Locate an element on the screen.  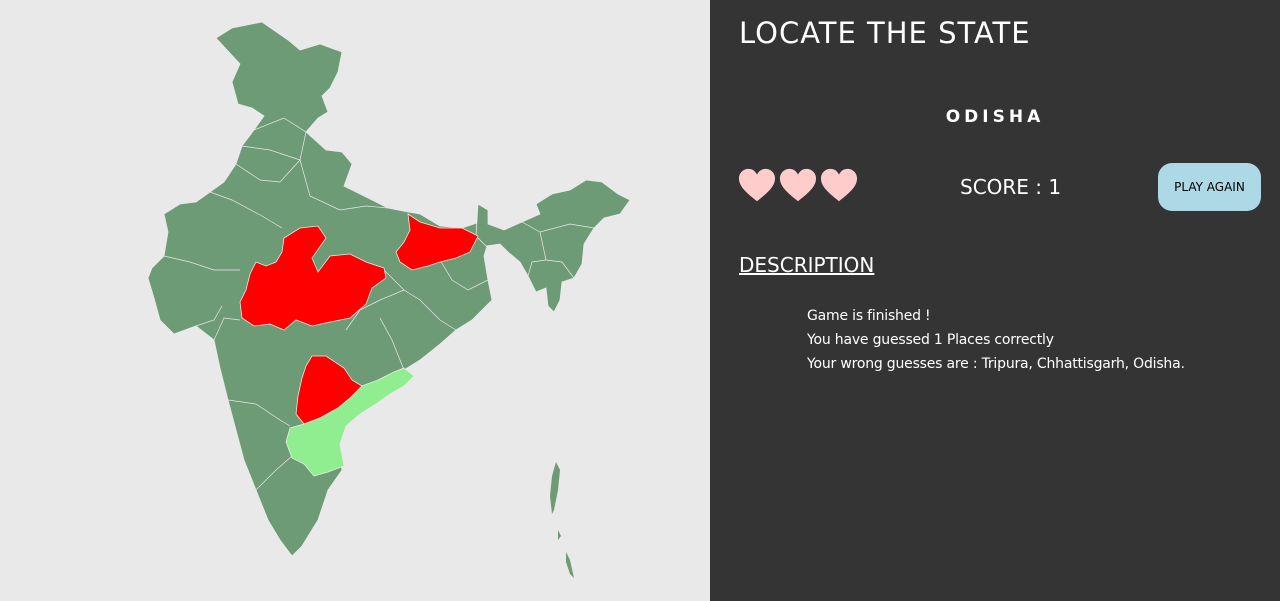
description-line: You have guessed 1 Places correctly is located at coordinates (930, 340).